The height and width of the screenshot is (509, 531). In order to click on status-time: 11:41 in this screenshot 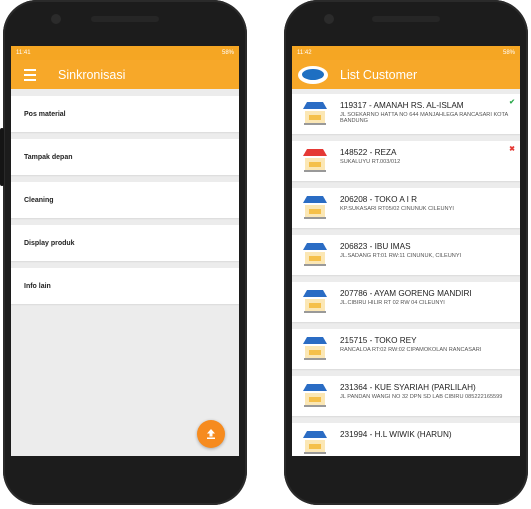, I will do `click(23, 53)`.